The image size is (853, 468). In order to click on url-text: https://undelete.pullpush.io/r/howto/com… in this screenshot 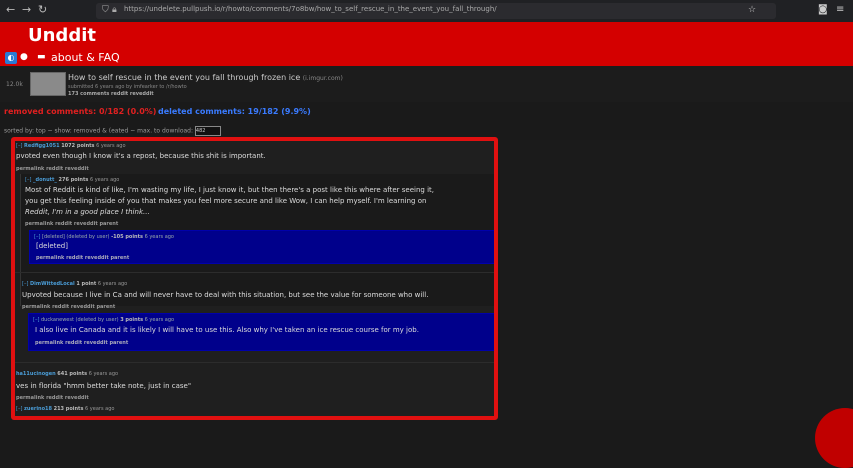, I will do `click(310, 9)`.